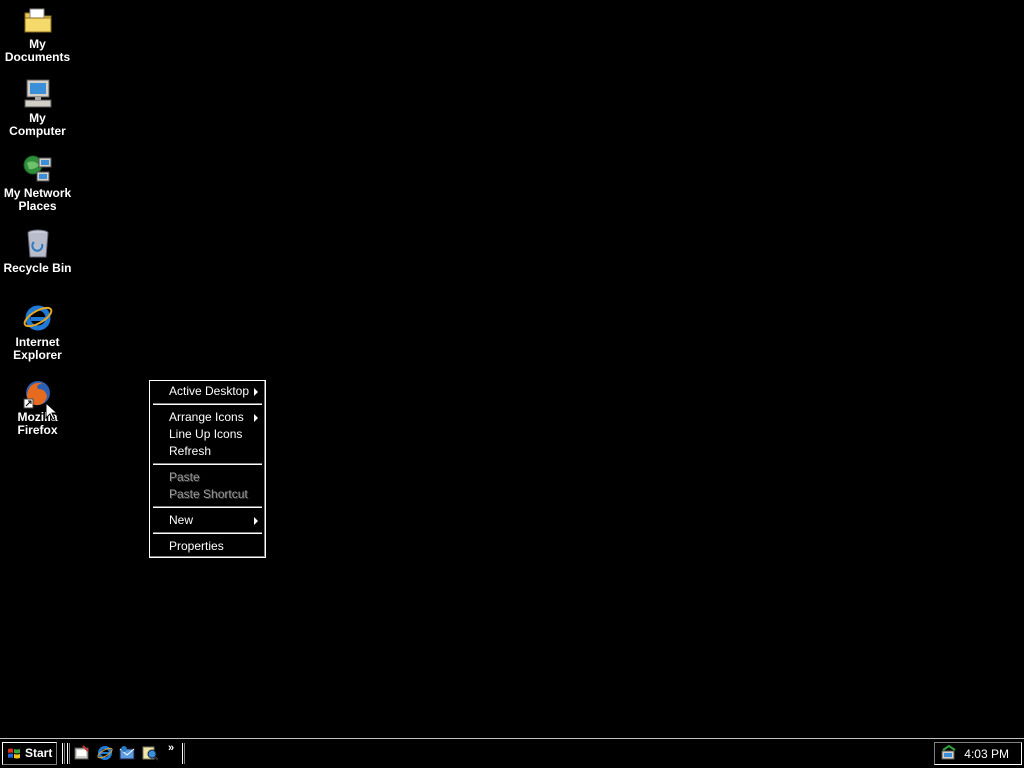 This screenshot has width=1024, height=768. Describe the element at coordinates (986, 754) in the screenshot. I see `clock: 4:03 PM` at that location.